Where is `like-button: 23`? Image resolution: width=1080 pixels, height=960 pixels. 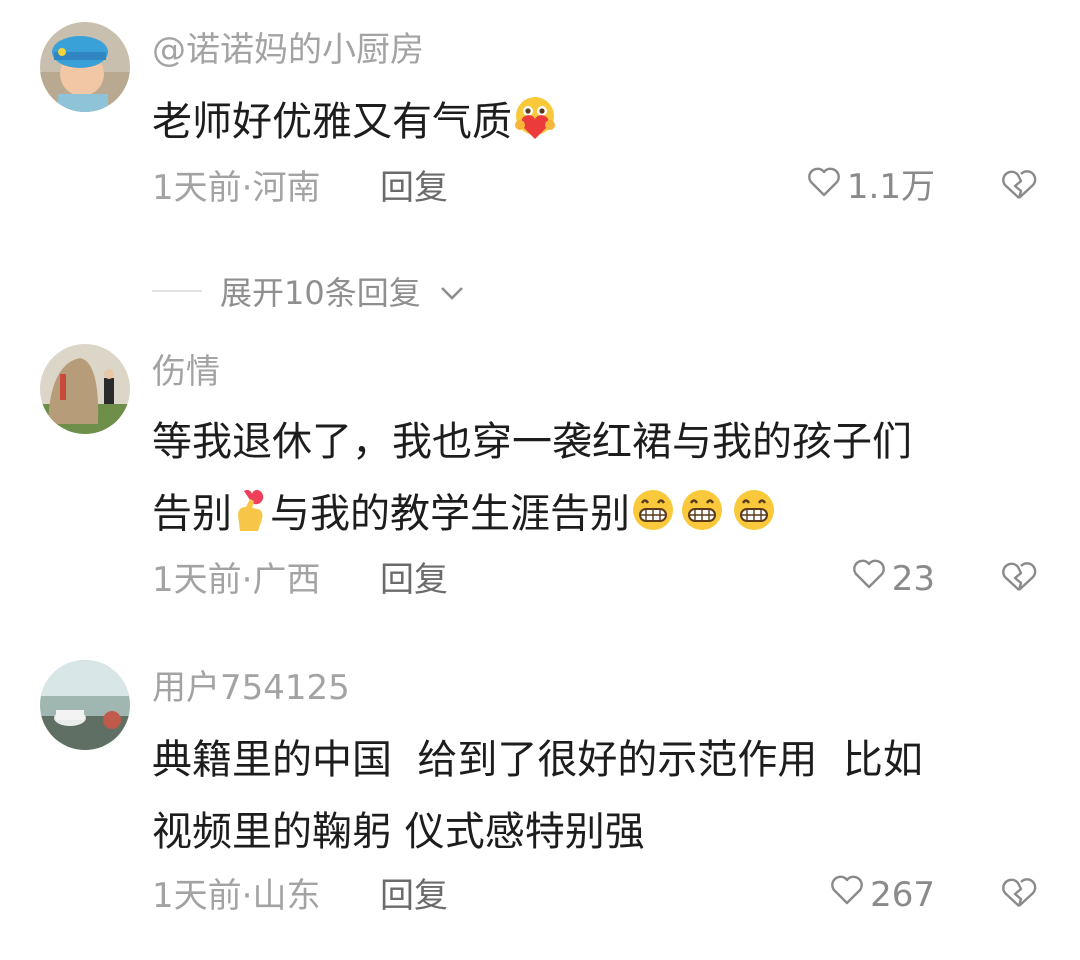 like-button: 23 is located at coordinates (893, 578).